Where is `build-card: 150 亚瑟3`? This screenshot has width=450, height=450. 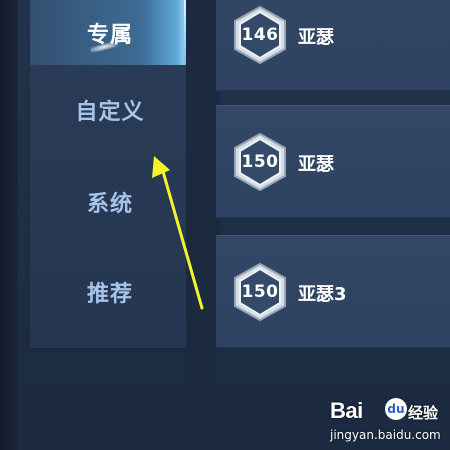
build-card: 150 亚瑟3 is located at coordinates (333, 291).